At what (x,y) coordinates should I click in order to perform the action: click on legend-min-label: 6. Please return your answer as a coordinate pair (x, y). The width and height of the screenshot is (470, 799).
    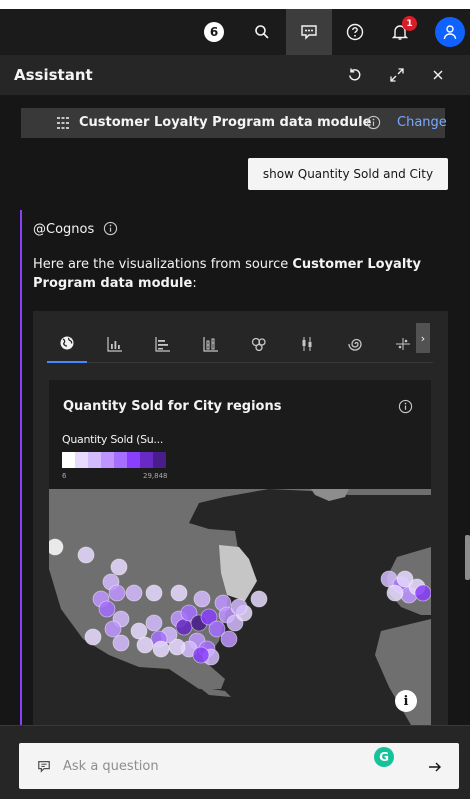
    Looking at the image, I should click on (64, 476).